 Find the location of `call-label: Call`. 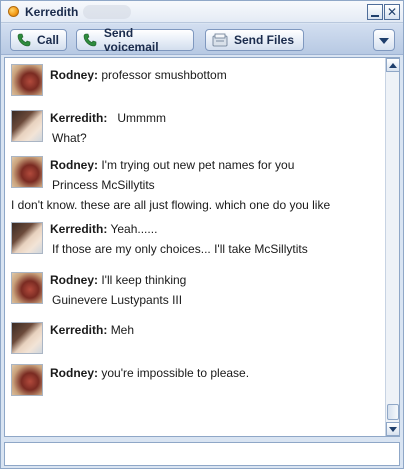

call-label: Call is located at coordinates (48, 40).